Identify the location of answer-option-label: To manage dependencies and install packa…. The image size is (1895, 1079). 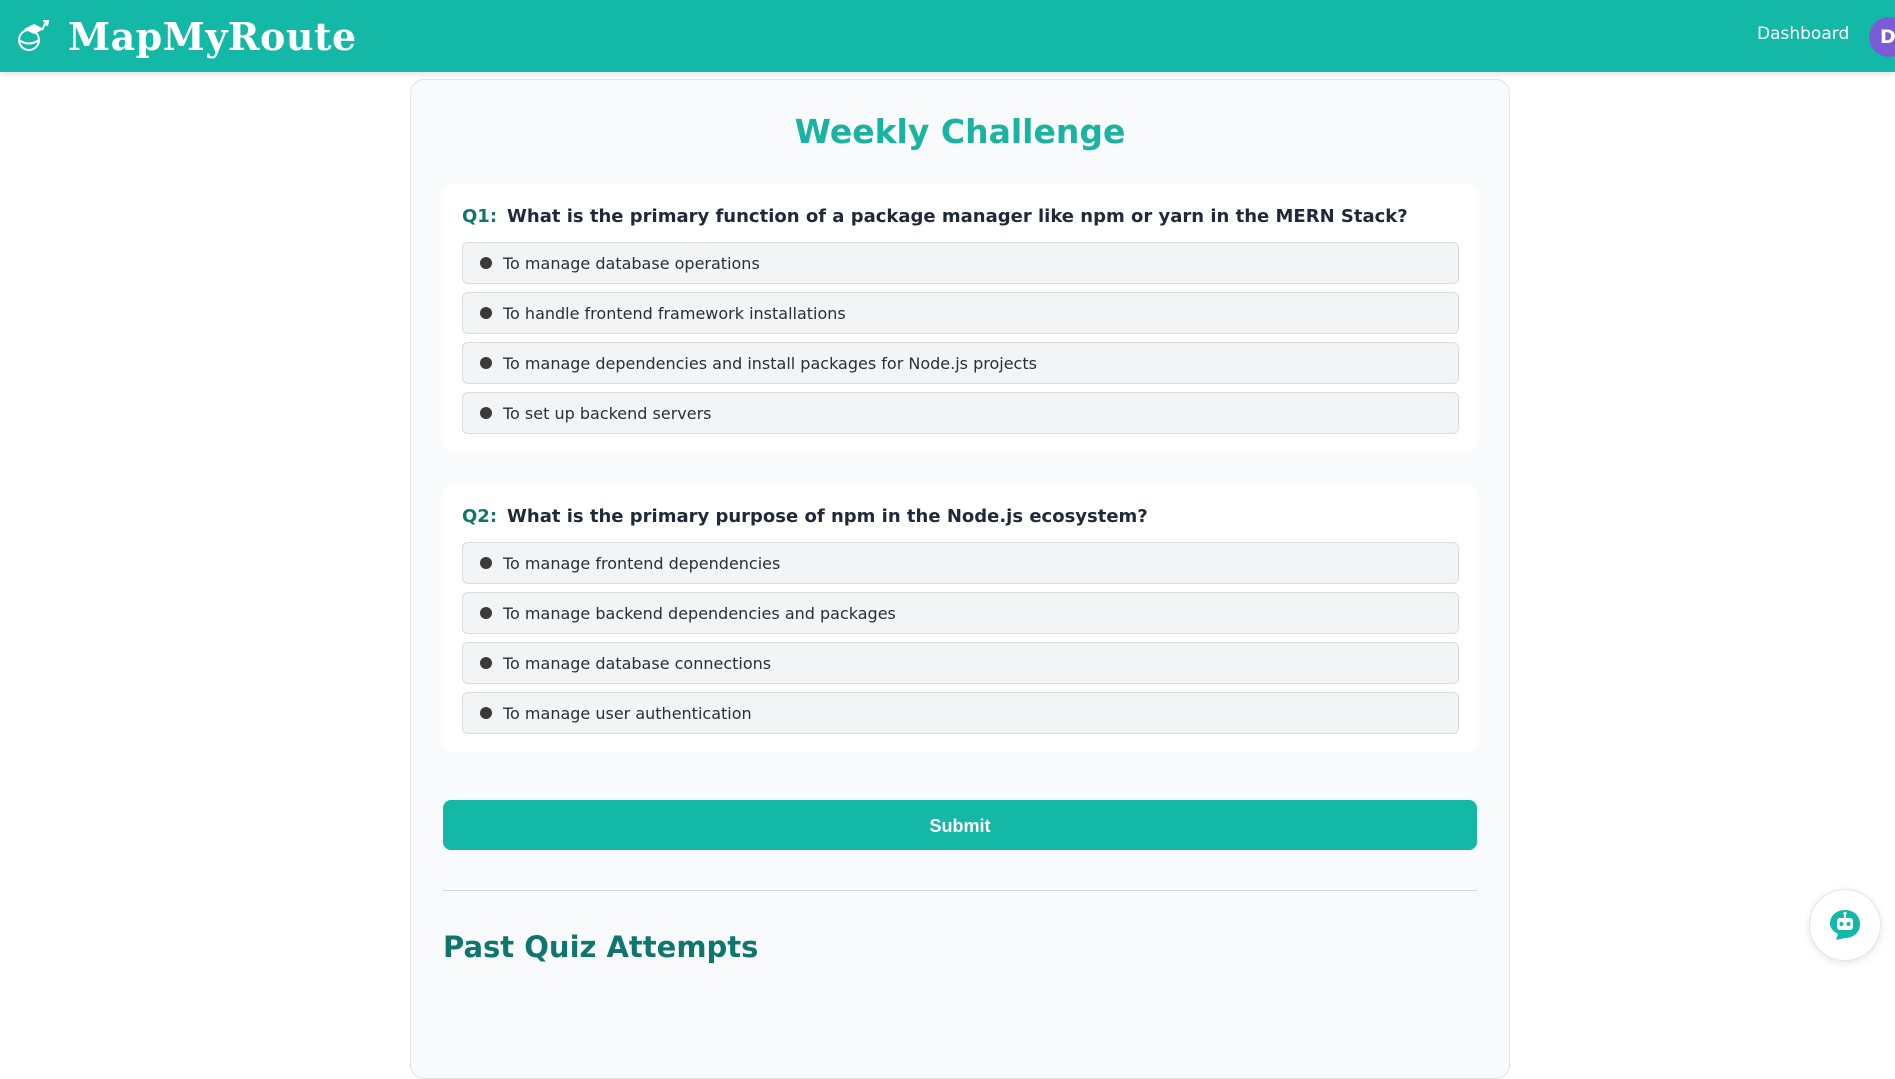
(770, 363).